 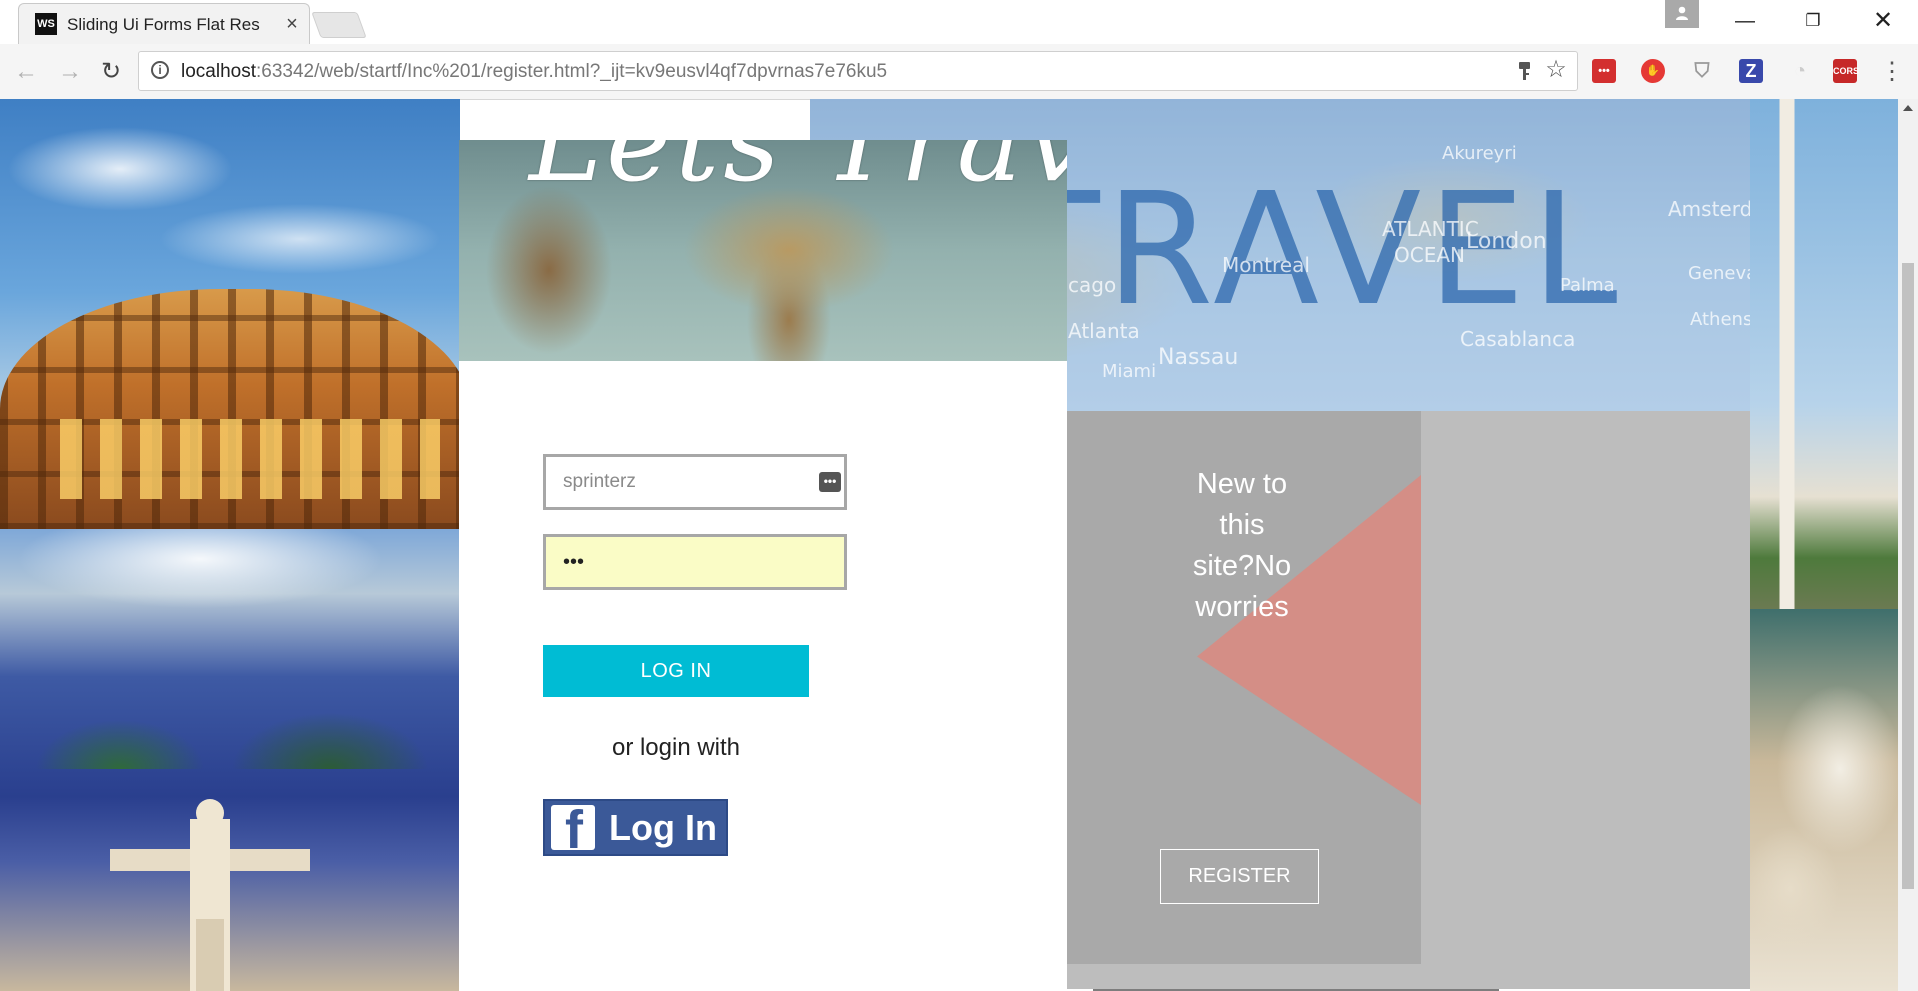 What do you see at coordinates (1751, 71) in the screenshot?
I see `zotero-icon: Z` at bounding box center [1751, 71].